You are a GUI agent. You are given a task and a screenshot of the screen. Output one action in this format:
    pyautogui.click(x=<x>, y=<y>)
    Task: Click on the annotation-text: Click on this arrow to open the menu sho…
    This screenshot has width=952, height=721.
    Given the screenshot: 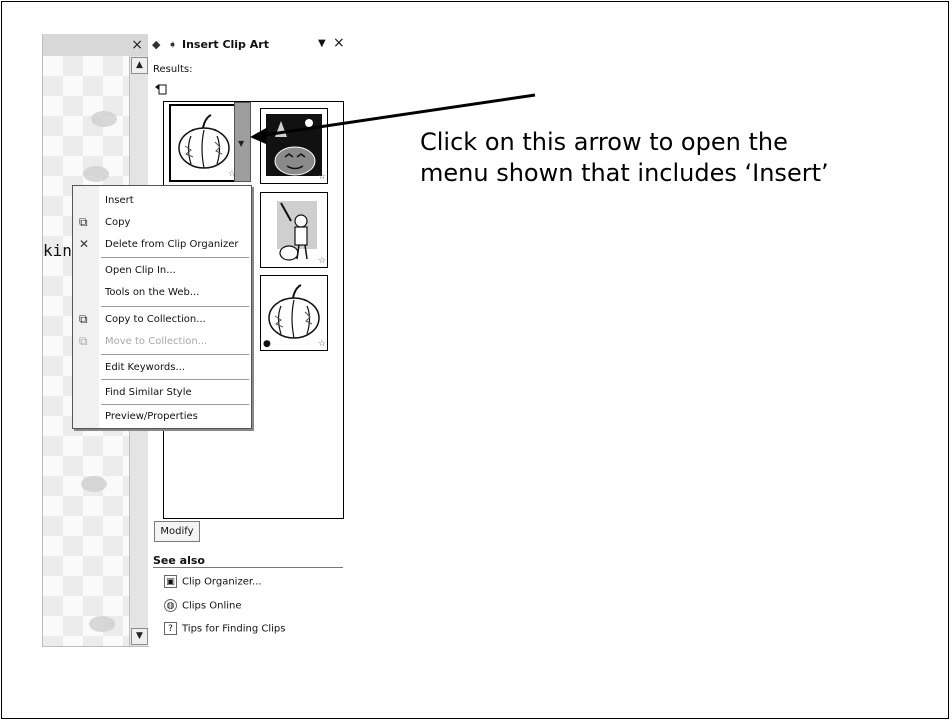 What is the action you would take?
    pyautogui.click(x=624, y=157)
    